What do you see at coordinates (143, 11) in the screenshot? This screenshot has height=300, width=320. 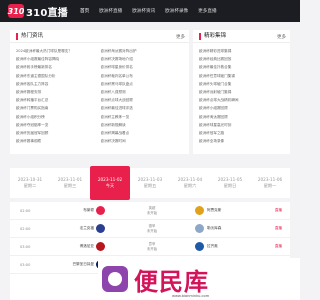 I see `nav-item: 欧洲杯资讯` at bounding box center [143, 11].